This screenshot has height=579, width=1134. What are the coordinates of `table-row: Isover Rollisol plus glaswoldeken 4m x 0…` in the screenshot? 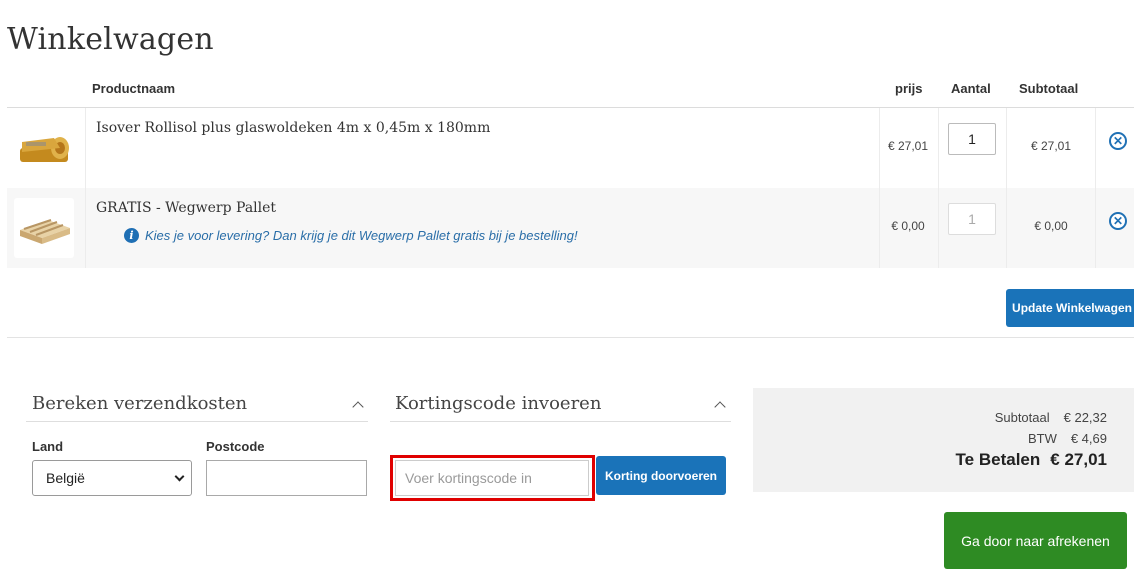 It's located at (570, 148).